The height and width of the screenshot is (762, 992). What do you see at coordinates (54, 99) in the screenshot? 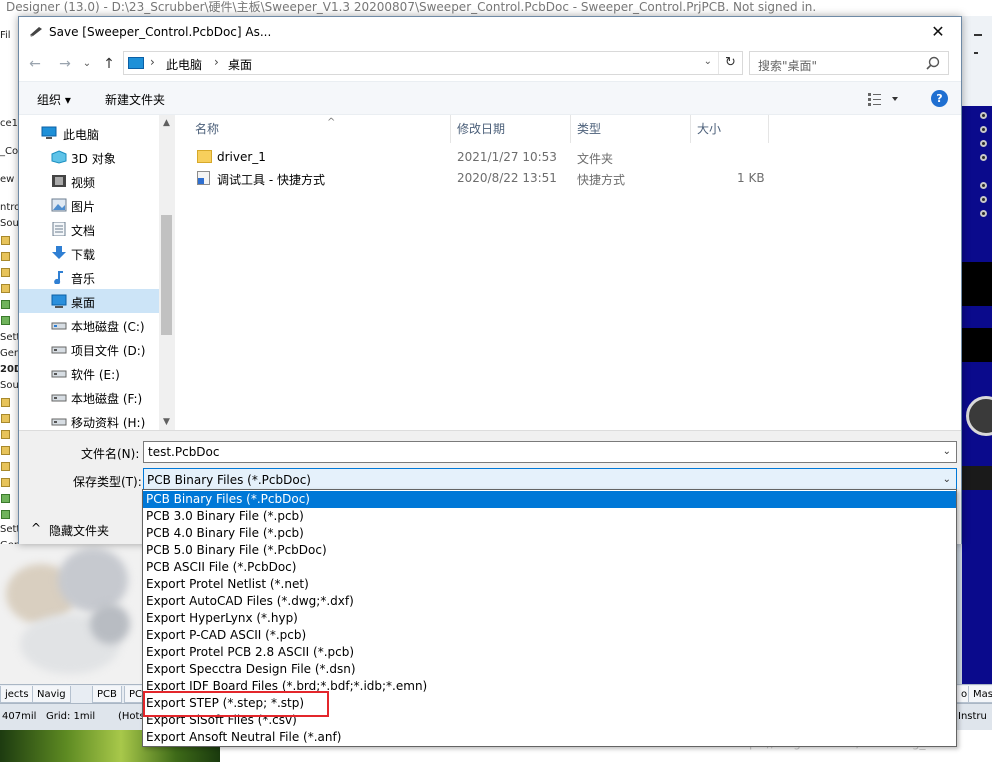
I see `organize-button: 组织 ▾` at bounding box center [54, 99].